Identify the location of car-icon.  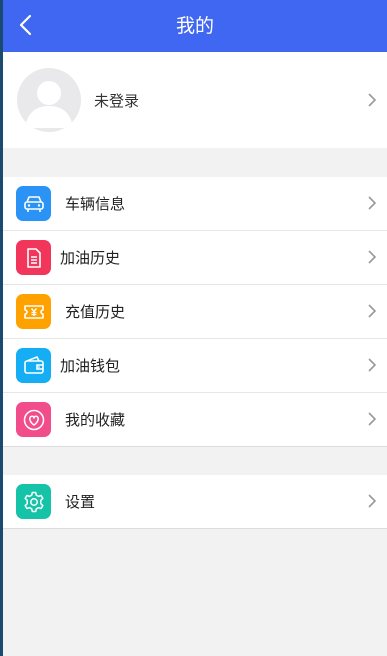
(33, 203).